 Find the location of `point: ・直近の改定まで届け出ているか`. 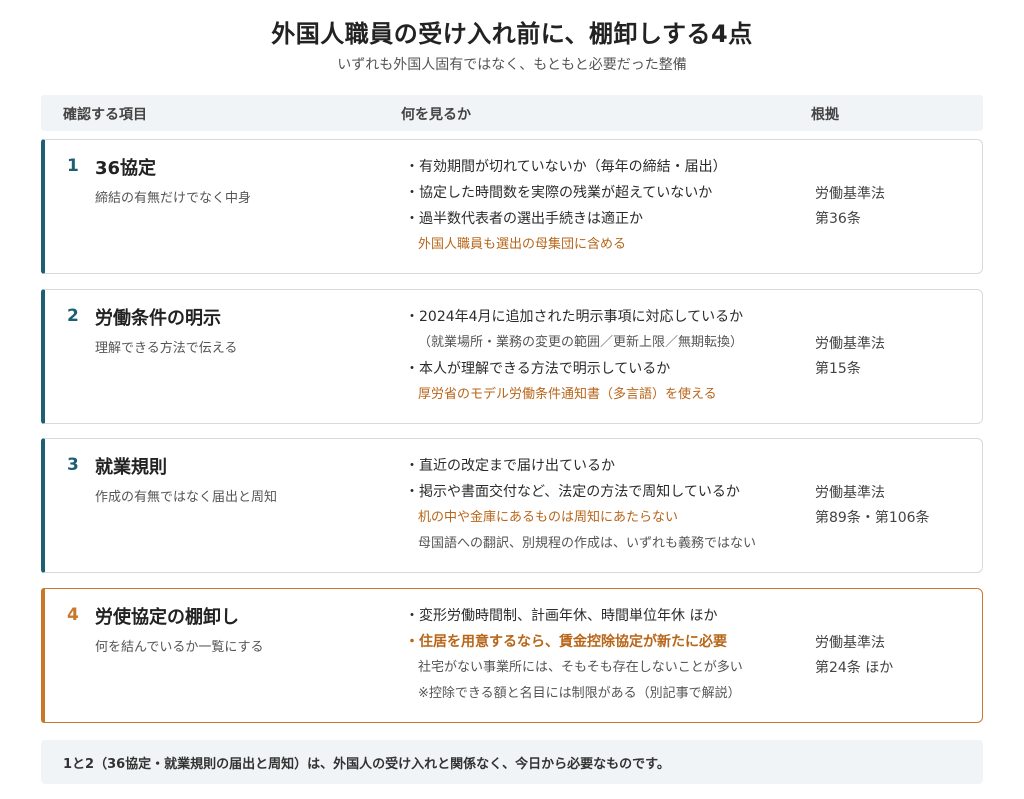

point: ・直近の改定まで届け出ているか is located at coordinates (510, 466).